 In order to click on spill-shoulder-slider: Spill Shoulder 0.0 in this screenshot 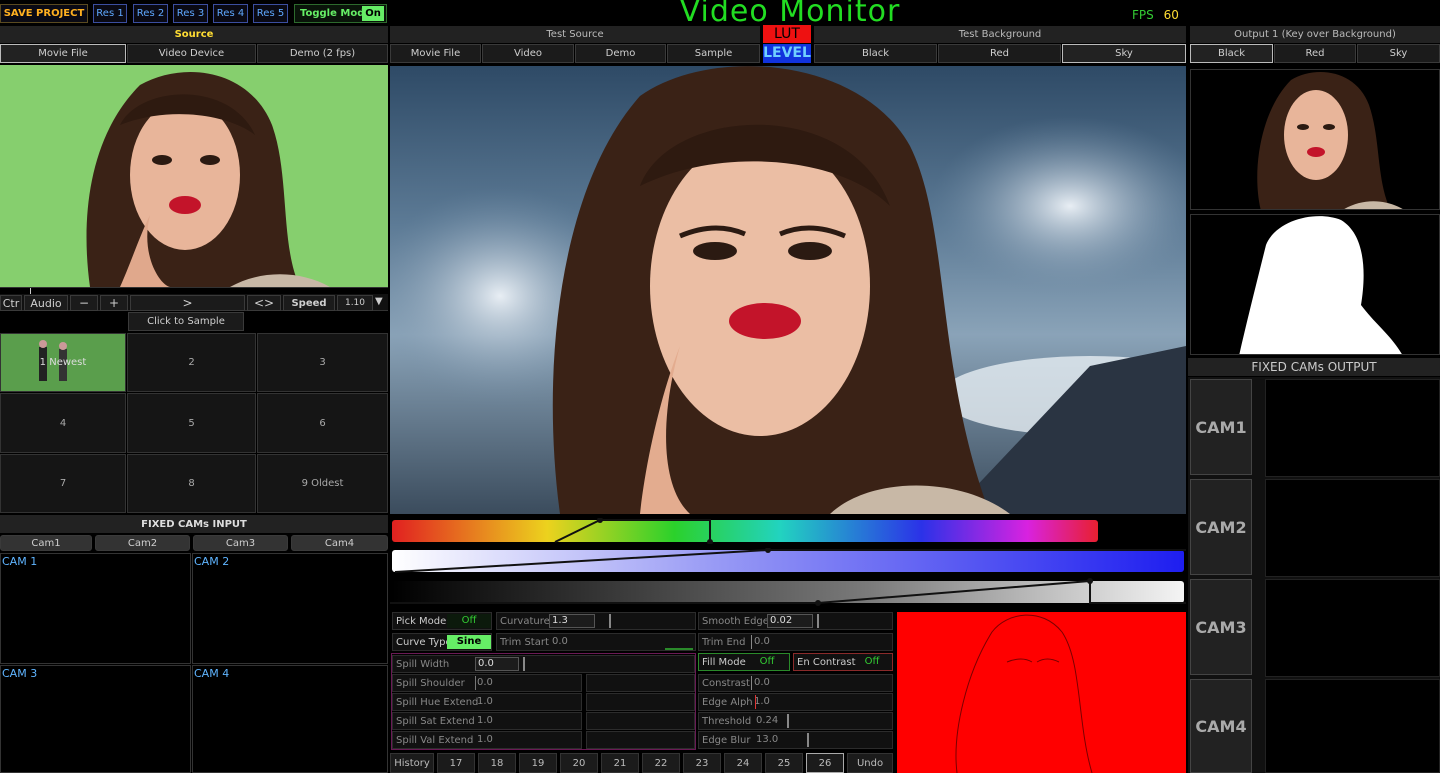, I will do `click(487, 683)`.